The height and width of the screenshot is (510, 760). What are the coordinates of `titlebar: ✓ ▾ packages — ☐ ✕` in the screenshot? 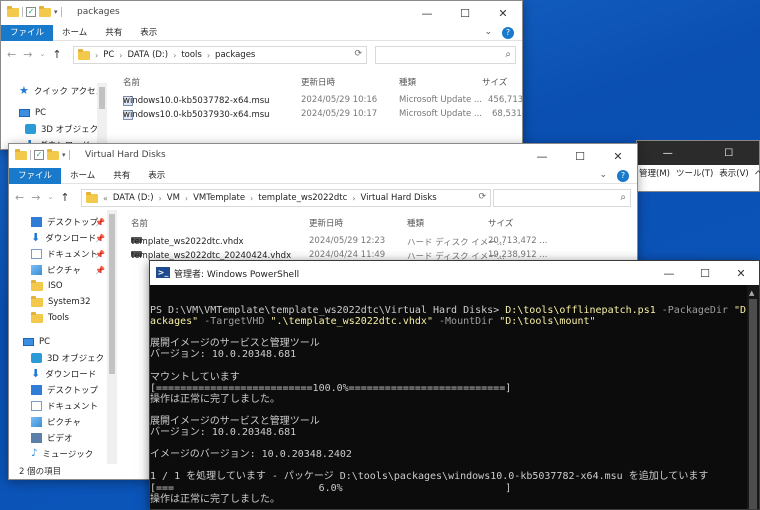 It's located at (261, 13).